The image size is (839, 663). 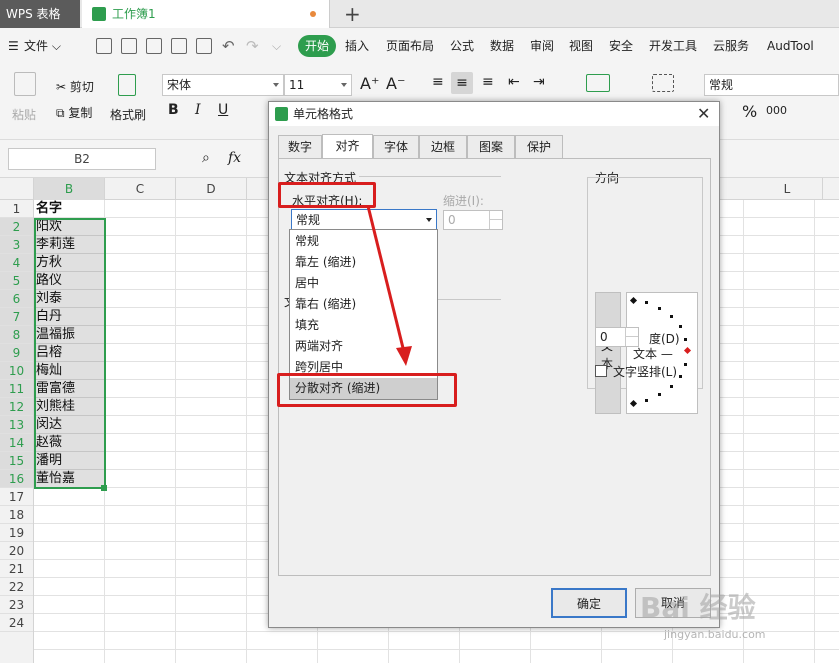 What do you see at coordinates (16, 497) in the screenshot?
I see `row-header: 17` at bounding box center [16, 497].